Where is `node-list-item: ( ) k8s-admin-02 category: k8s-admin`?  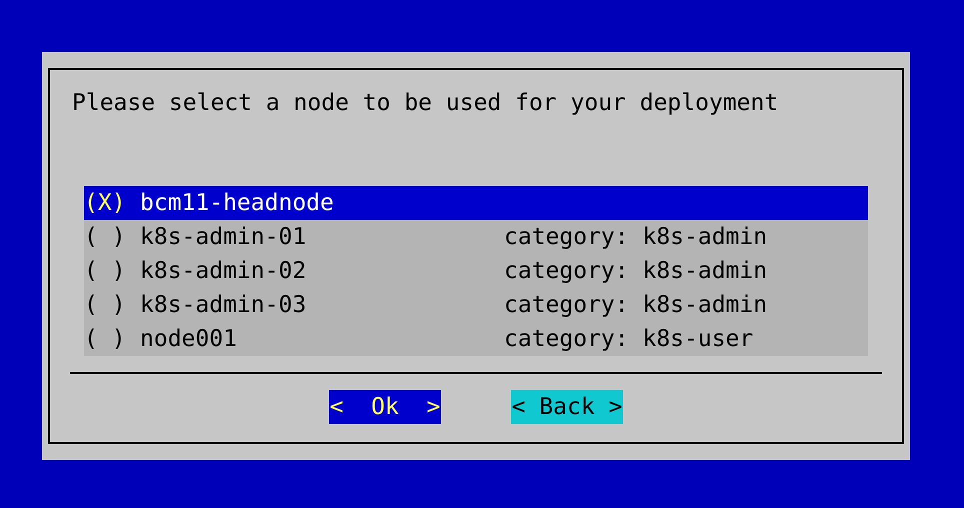
node-list-item: ( ) k8s-admin-02 category: k8s-admin is located at coordinates (476, 271).